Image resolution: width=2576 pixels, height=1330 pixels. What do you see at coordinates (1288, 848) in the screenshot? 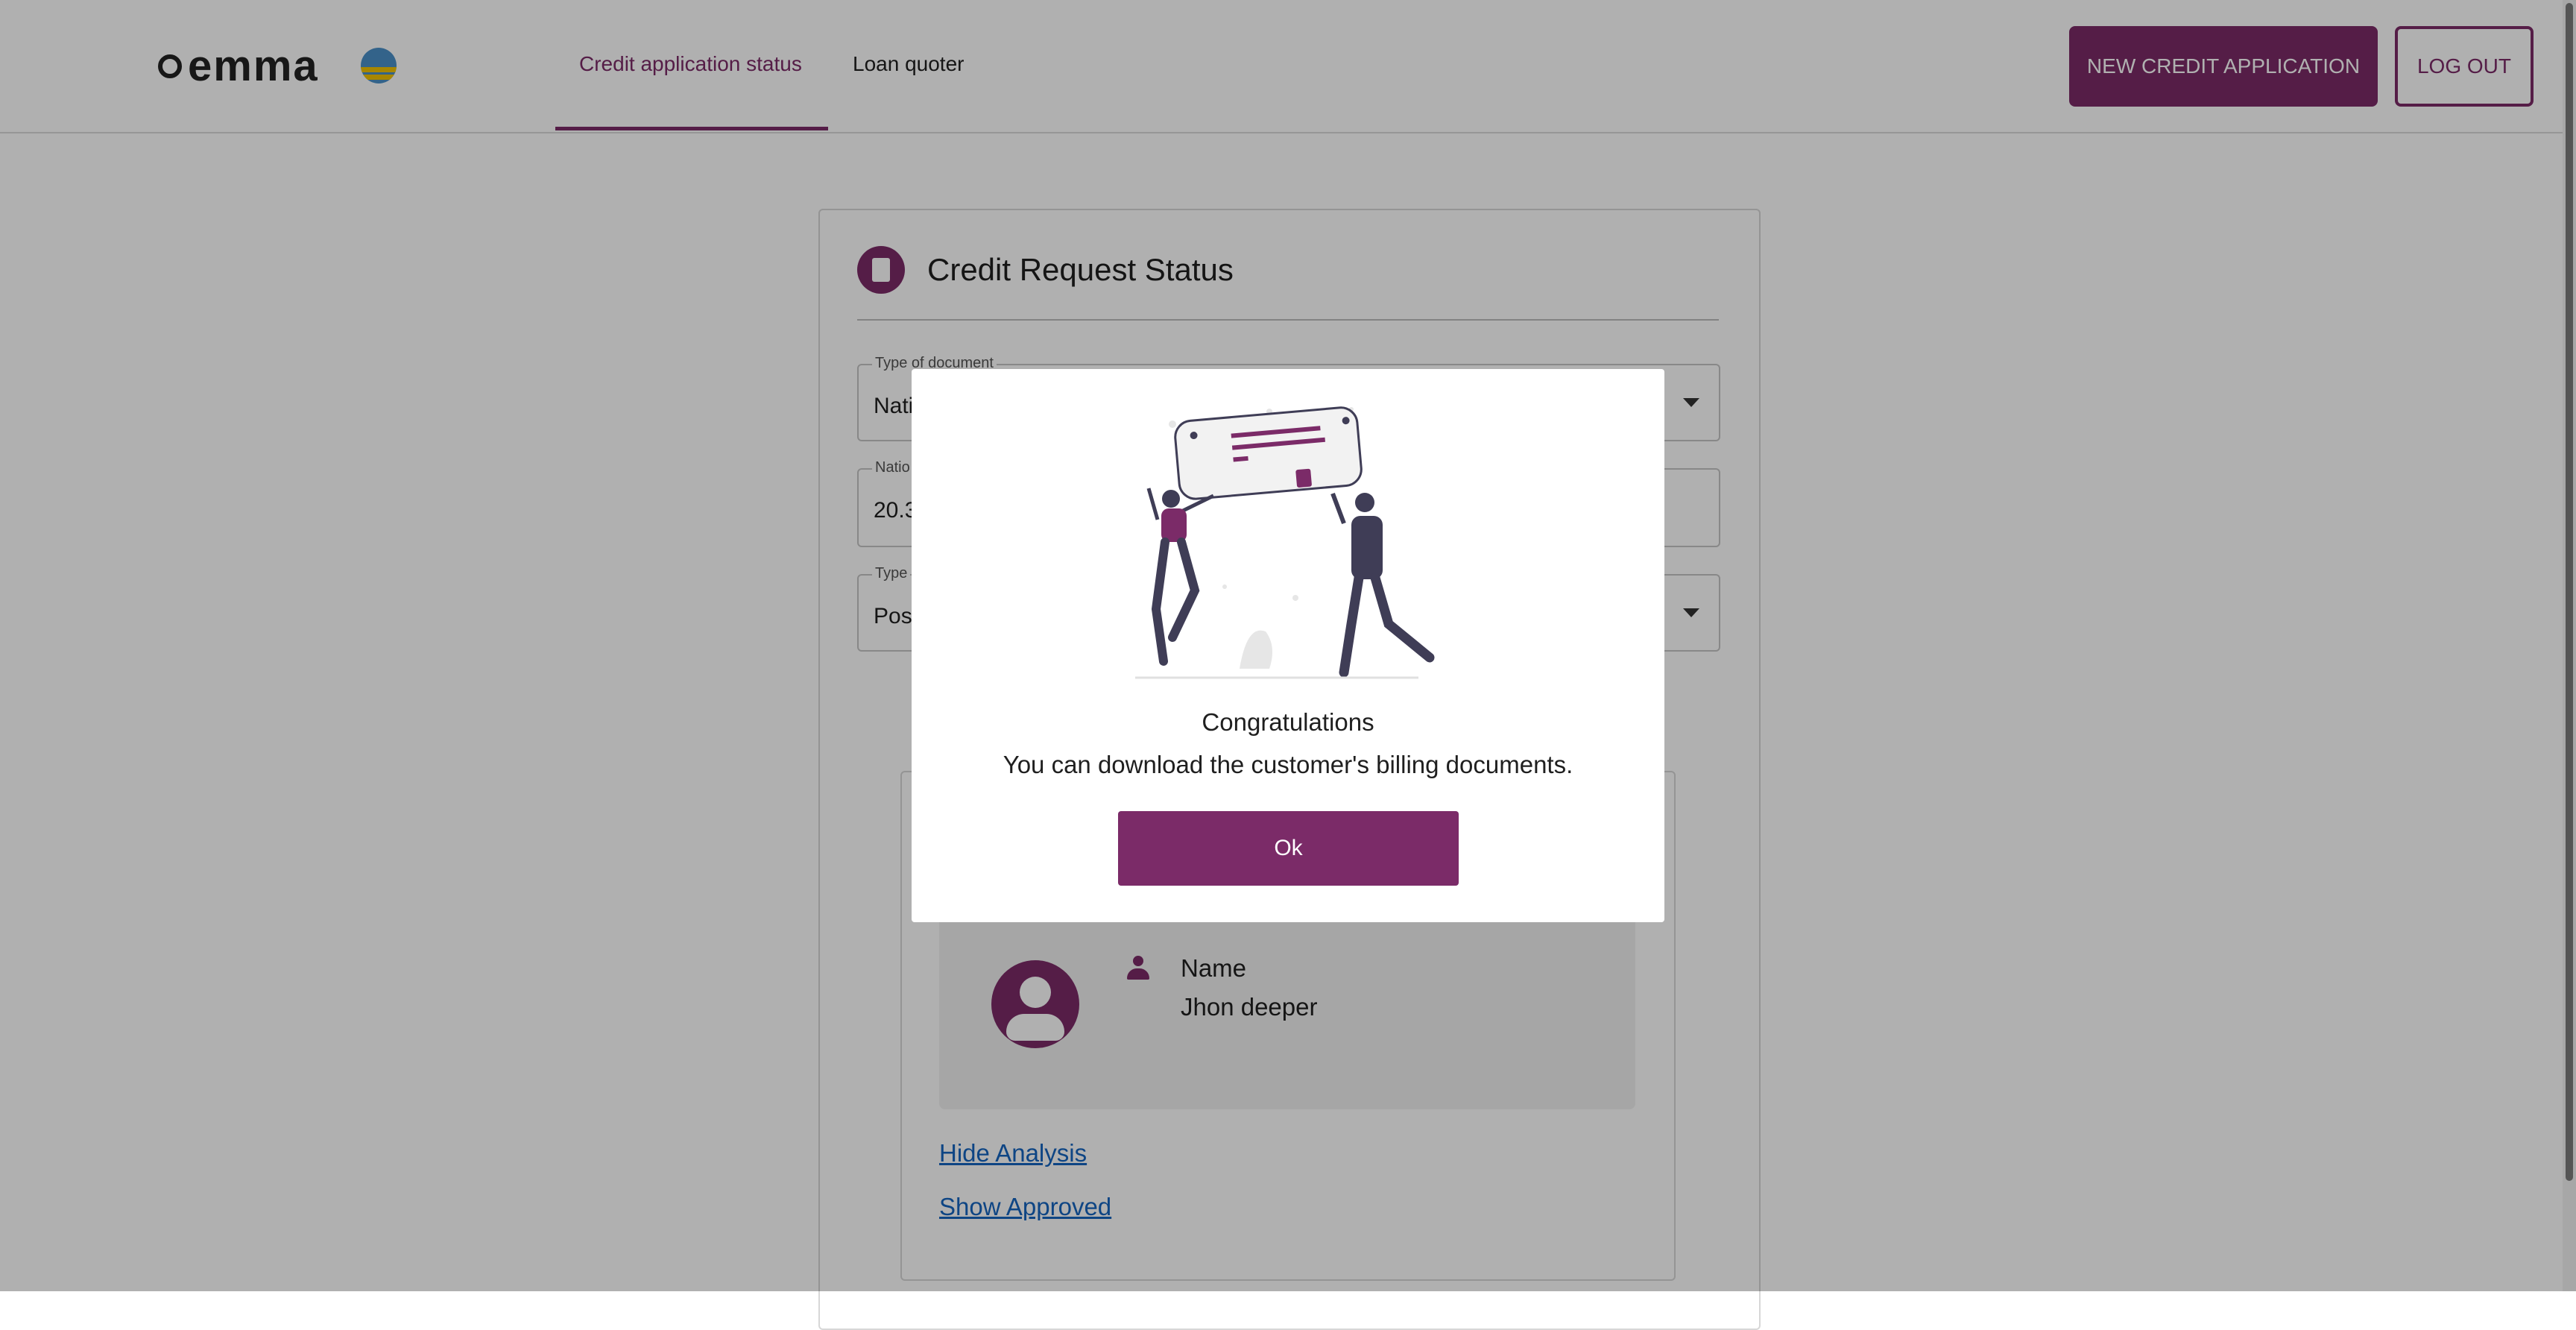
I see `ok-button: Ok` at bounding box center [1288, 848].